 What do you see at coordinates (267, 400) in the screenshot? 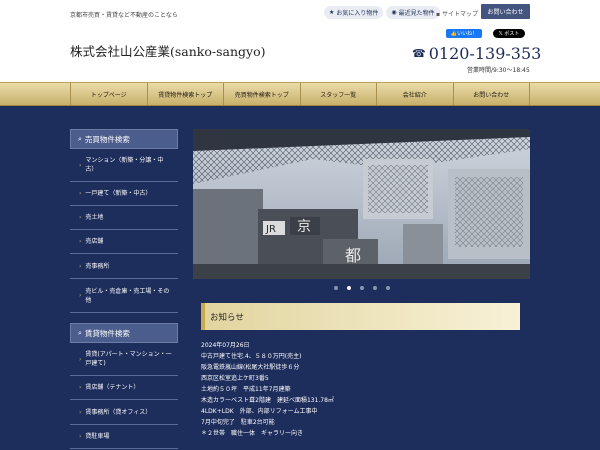
I see `news-line: 木造カラーベスト葺2階建 建延べ面積131.78㎡` at bounding box center [267, 400].